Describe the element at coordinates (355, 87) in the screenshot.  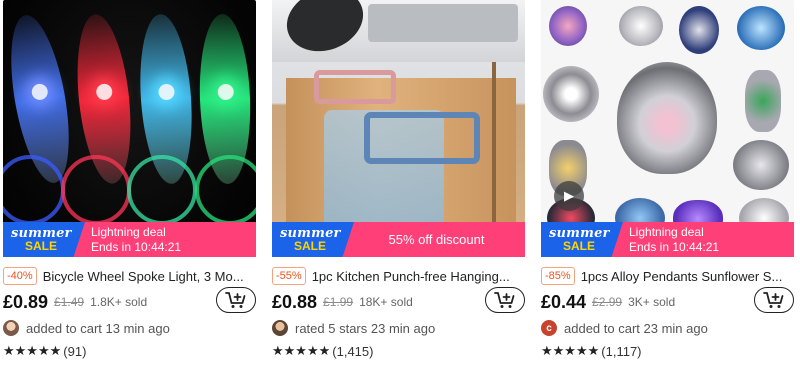
I see `pink-hanger` at that location.